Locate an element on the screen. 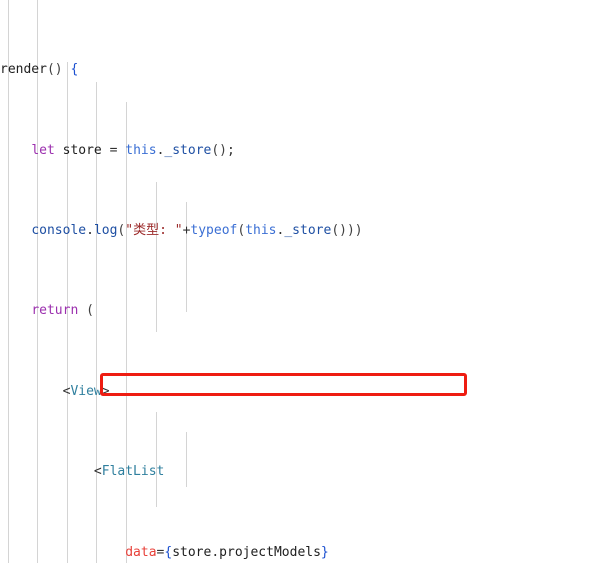  code-line-return: return ( is located at coordinates (295, 311).